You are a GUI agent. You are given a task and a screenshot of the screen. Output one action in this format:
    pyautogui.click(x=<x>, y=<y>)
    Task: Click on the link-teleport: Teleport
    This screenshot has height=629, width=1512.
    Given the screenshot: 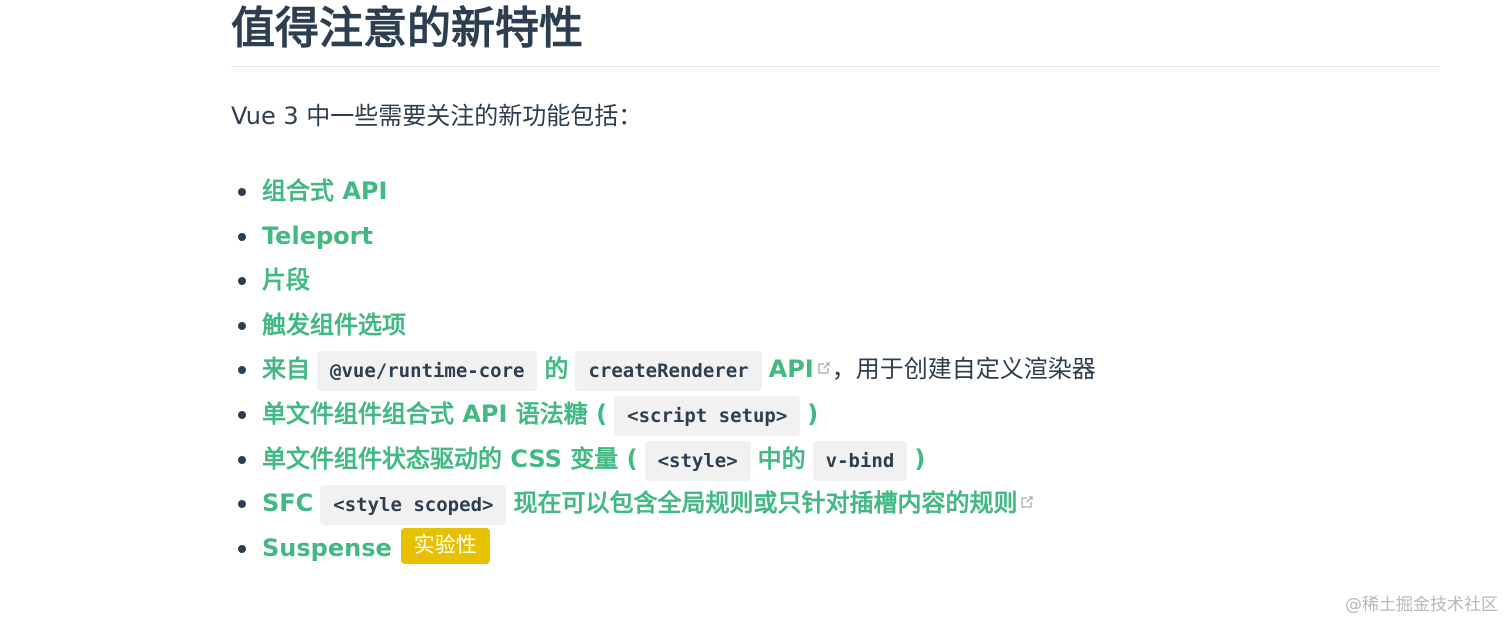 What is the action you would take?
    pyautogui.click(x=317, y=236)
    